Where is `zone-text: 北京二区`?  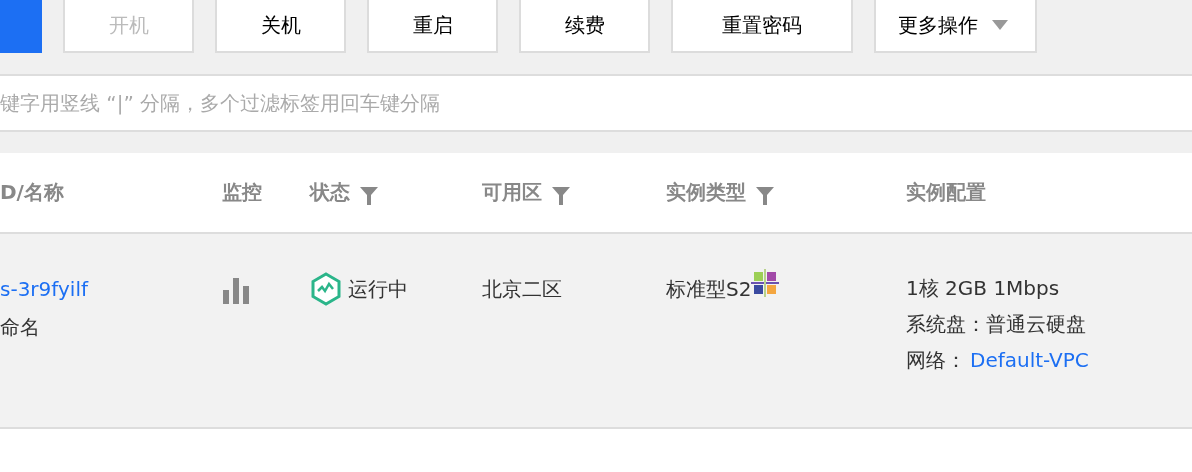
zone-text: 北京二区 is located at coordinates (522, 289).